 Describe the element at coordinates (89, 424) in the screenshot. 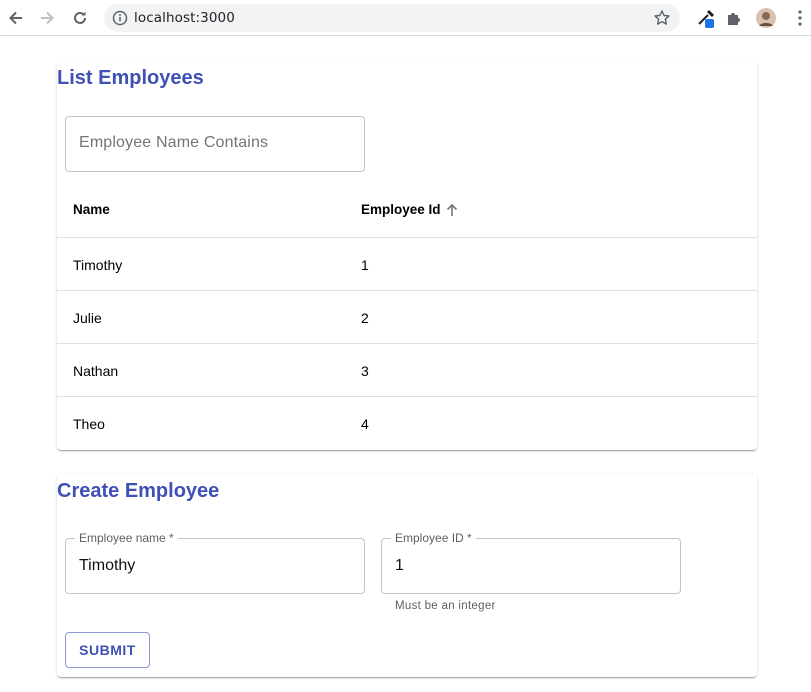

I see `cell-name: Theo` at that location.